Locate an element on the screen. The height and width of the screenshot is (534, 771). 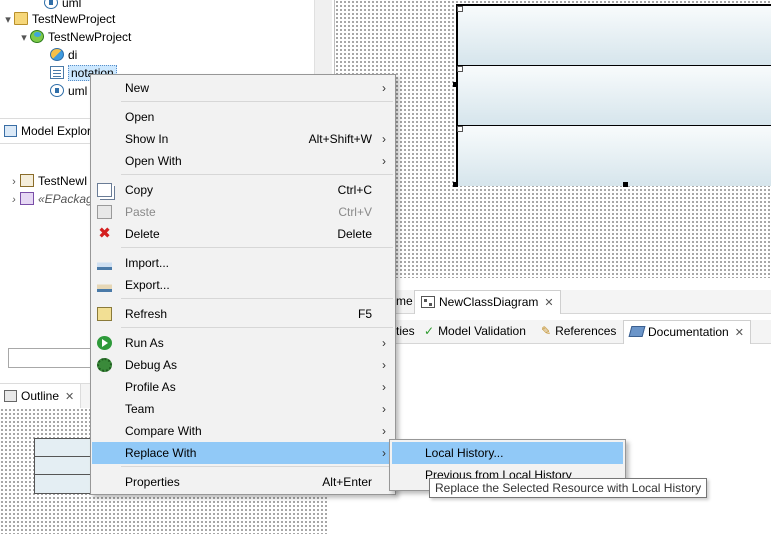
tab-label: Model Validation is located at coordinates (482, 331).